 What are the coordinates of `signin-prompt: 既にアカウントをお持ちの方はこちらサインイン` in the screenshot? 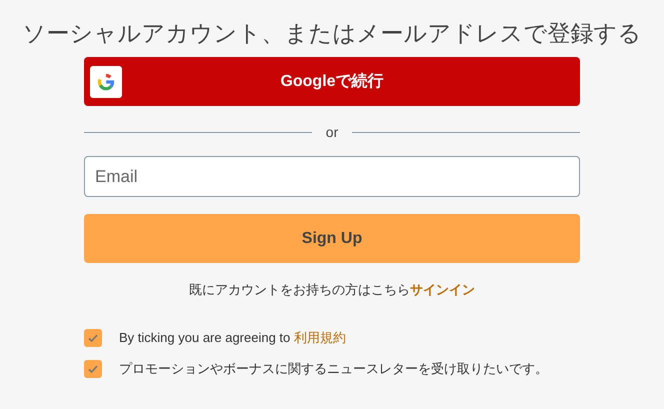 It's located at (332, 289).